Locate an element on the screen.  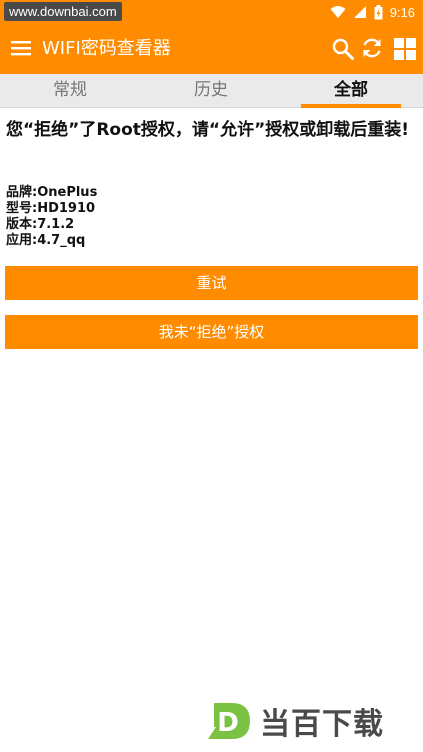
info-row-brand: 品牌:OnePlus is located at coordinates (156, 193).